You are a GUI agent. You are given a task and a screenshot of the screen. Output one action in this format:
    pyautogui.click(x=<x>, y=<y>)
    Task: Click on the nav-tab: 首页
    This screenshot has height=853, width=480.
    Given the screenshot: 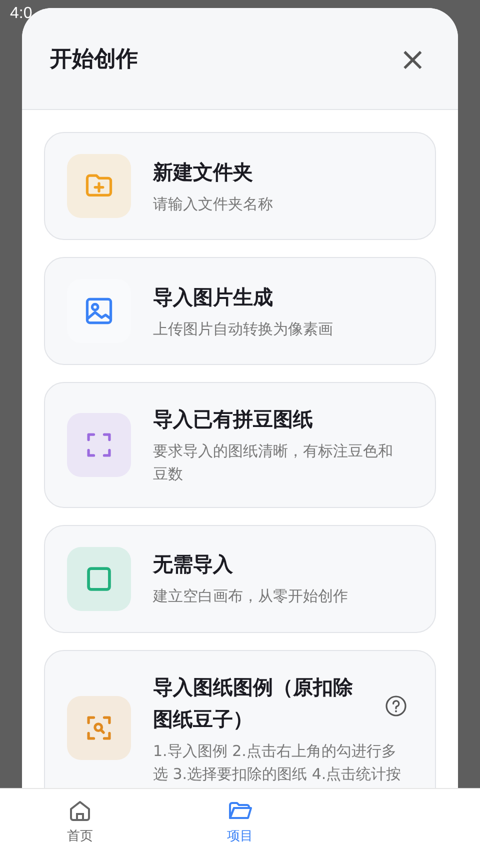 What is the action you would take?
    pyautogui.click(x=80, y=821)
    